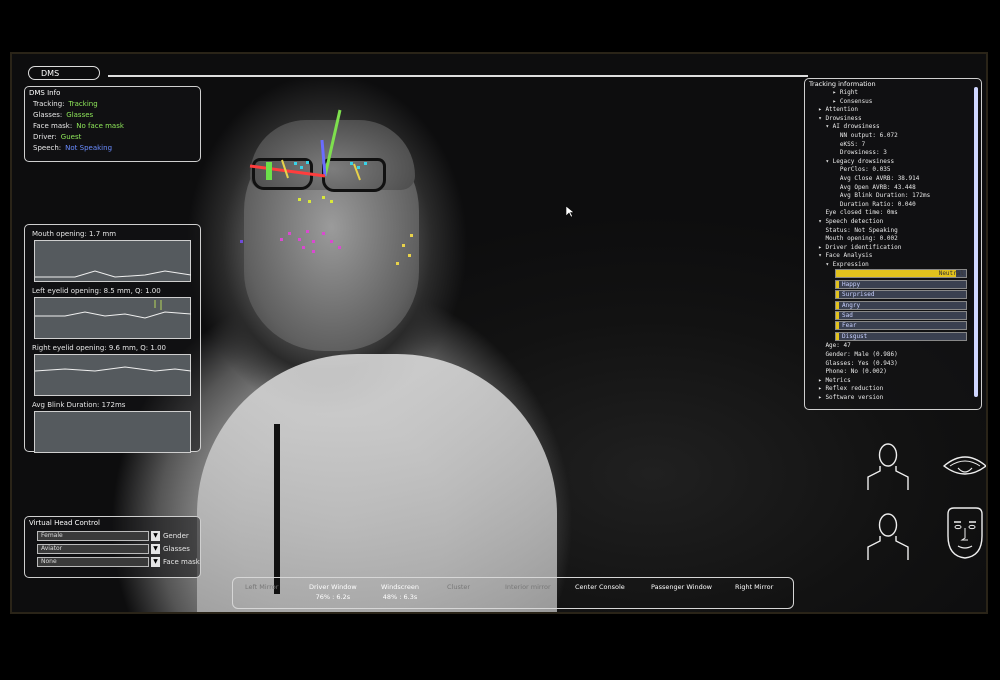 The height and width of the screenshot is (680, 1000). I want to click on tracking-info-item: ▸ Reflex reduction, so click(896, 389).